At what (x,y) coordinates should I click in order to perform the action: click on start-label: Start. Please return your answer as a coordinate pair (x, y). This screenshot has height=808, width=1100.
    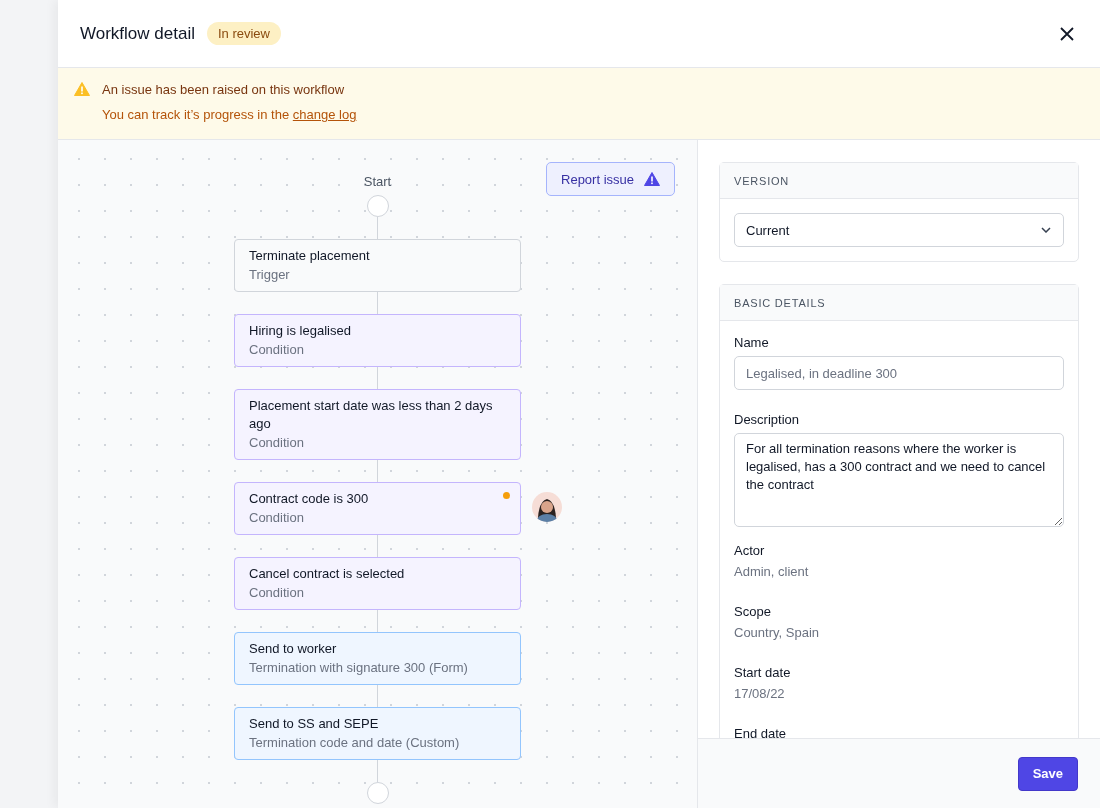
    Looking at the image, I should click on (377, 181).